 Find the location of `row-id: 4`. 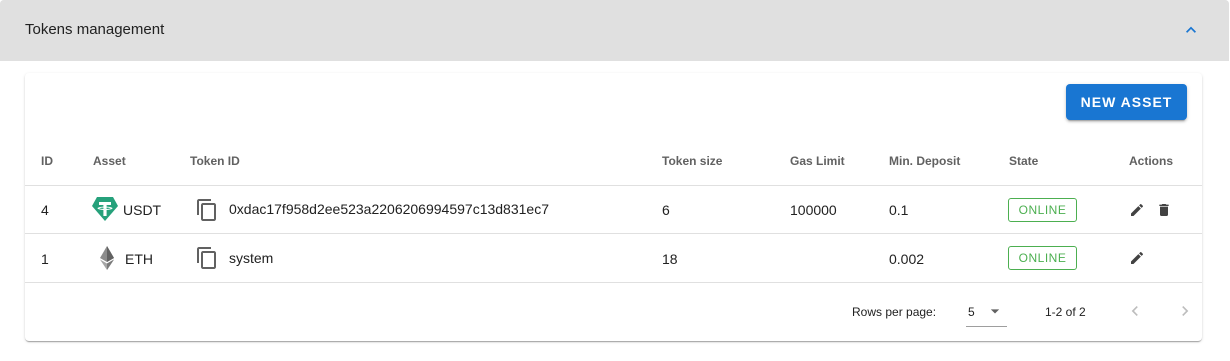

row-id: 4 is located at coordinates (45, 210).